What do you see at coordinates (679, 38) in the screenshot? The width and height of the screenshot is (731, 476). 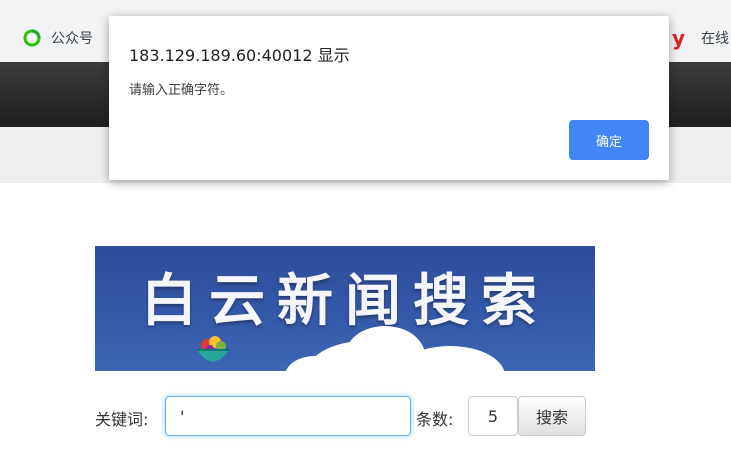 I see `y-logo-icon: y` at bounding box center [679, 38].